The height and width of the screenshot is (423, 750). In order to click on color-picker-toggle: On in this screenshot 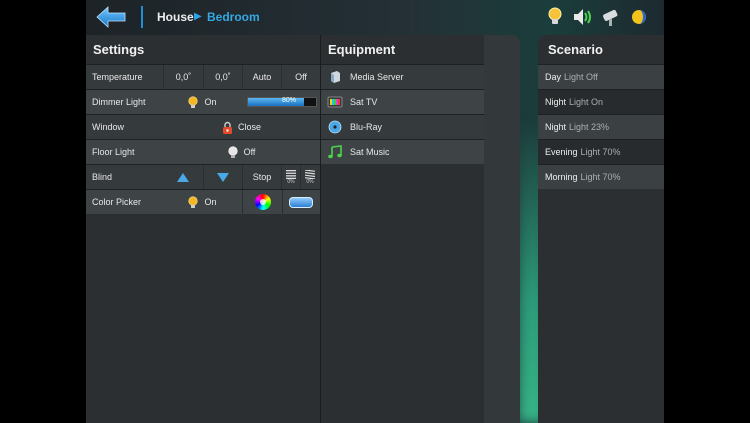, I will do `click(202, 202)`.